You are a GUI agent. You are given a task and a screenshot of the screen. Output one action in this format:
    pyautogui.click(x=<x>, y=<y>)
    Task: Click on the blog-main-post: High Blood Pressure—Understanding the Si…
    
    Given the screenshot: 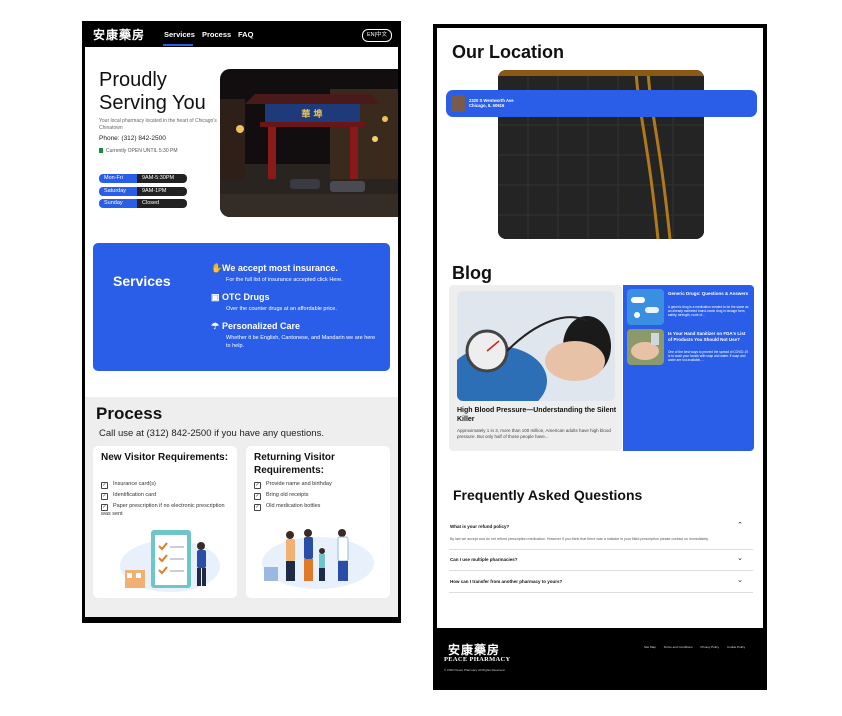 What is the action you would take?
    pyautogui.click(x=535, y=368)
    